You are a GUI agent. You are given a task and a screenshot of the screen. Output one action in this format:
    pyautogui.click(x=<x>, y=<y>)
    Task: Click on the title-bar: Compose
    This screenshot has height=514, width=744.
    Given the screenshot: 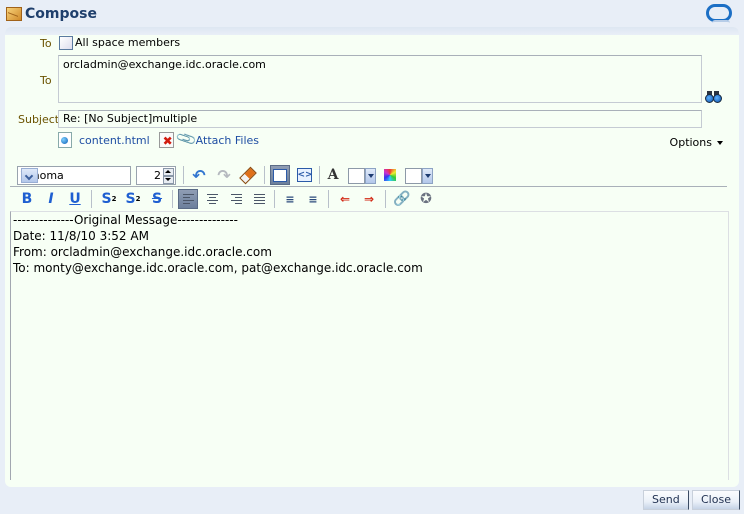 What is the action you would take?
    pyautogui.click(x=51, y=14)
    